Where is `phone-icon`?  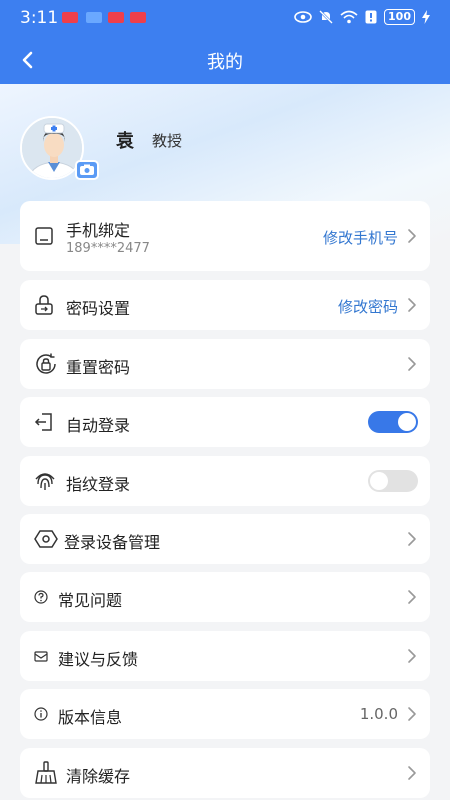
phone-icon is located at coordinates (44, 236).